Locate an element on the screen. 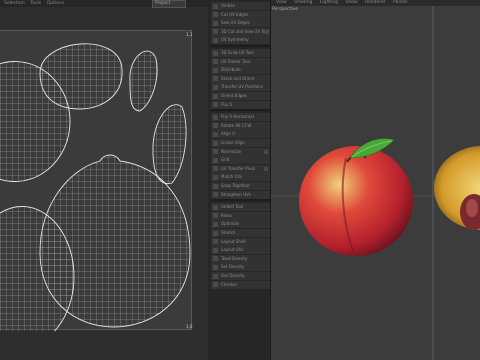 The height and width of the screenshot is (360, 480). tool-item-label: Texel Density is located at coordinates (234, 258).